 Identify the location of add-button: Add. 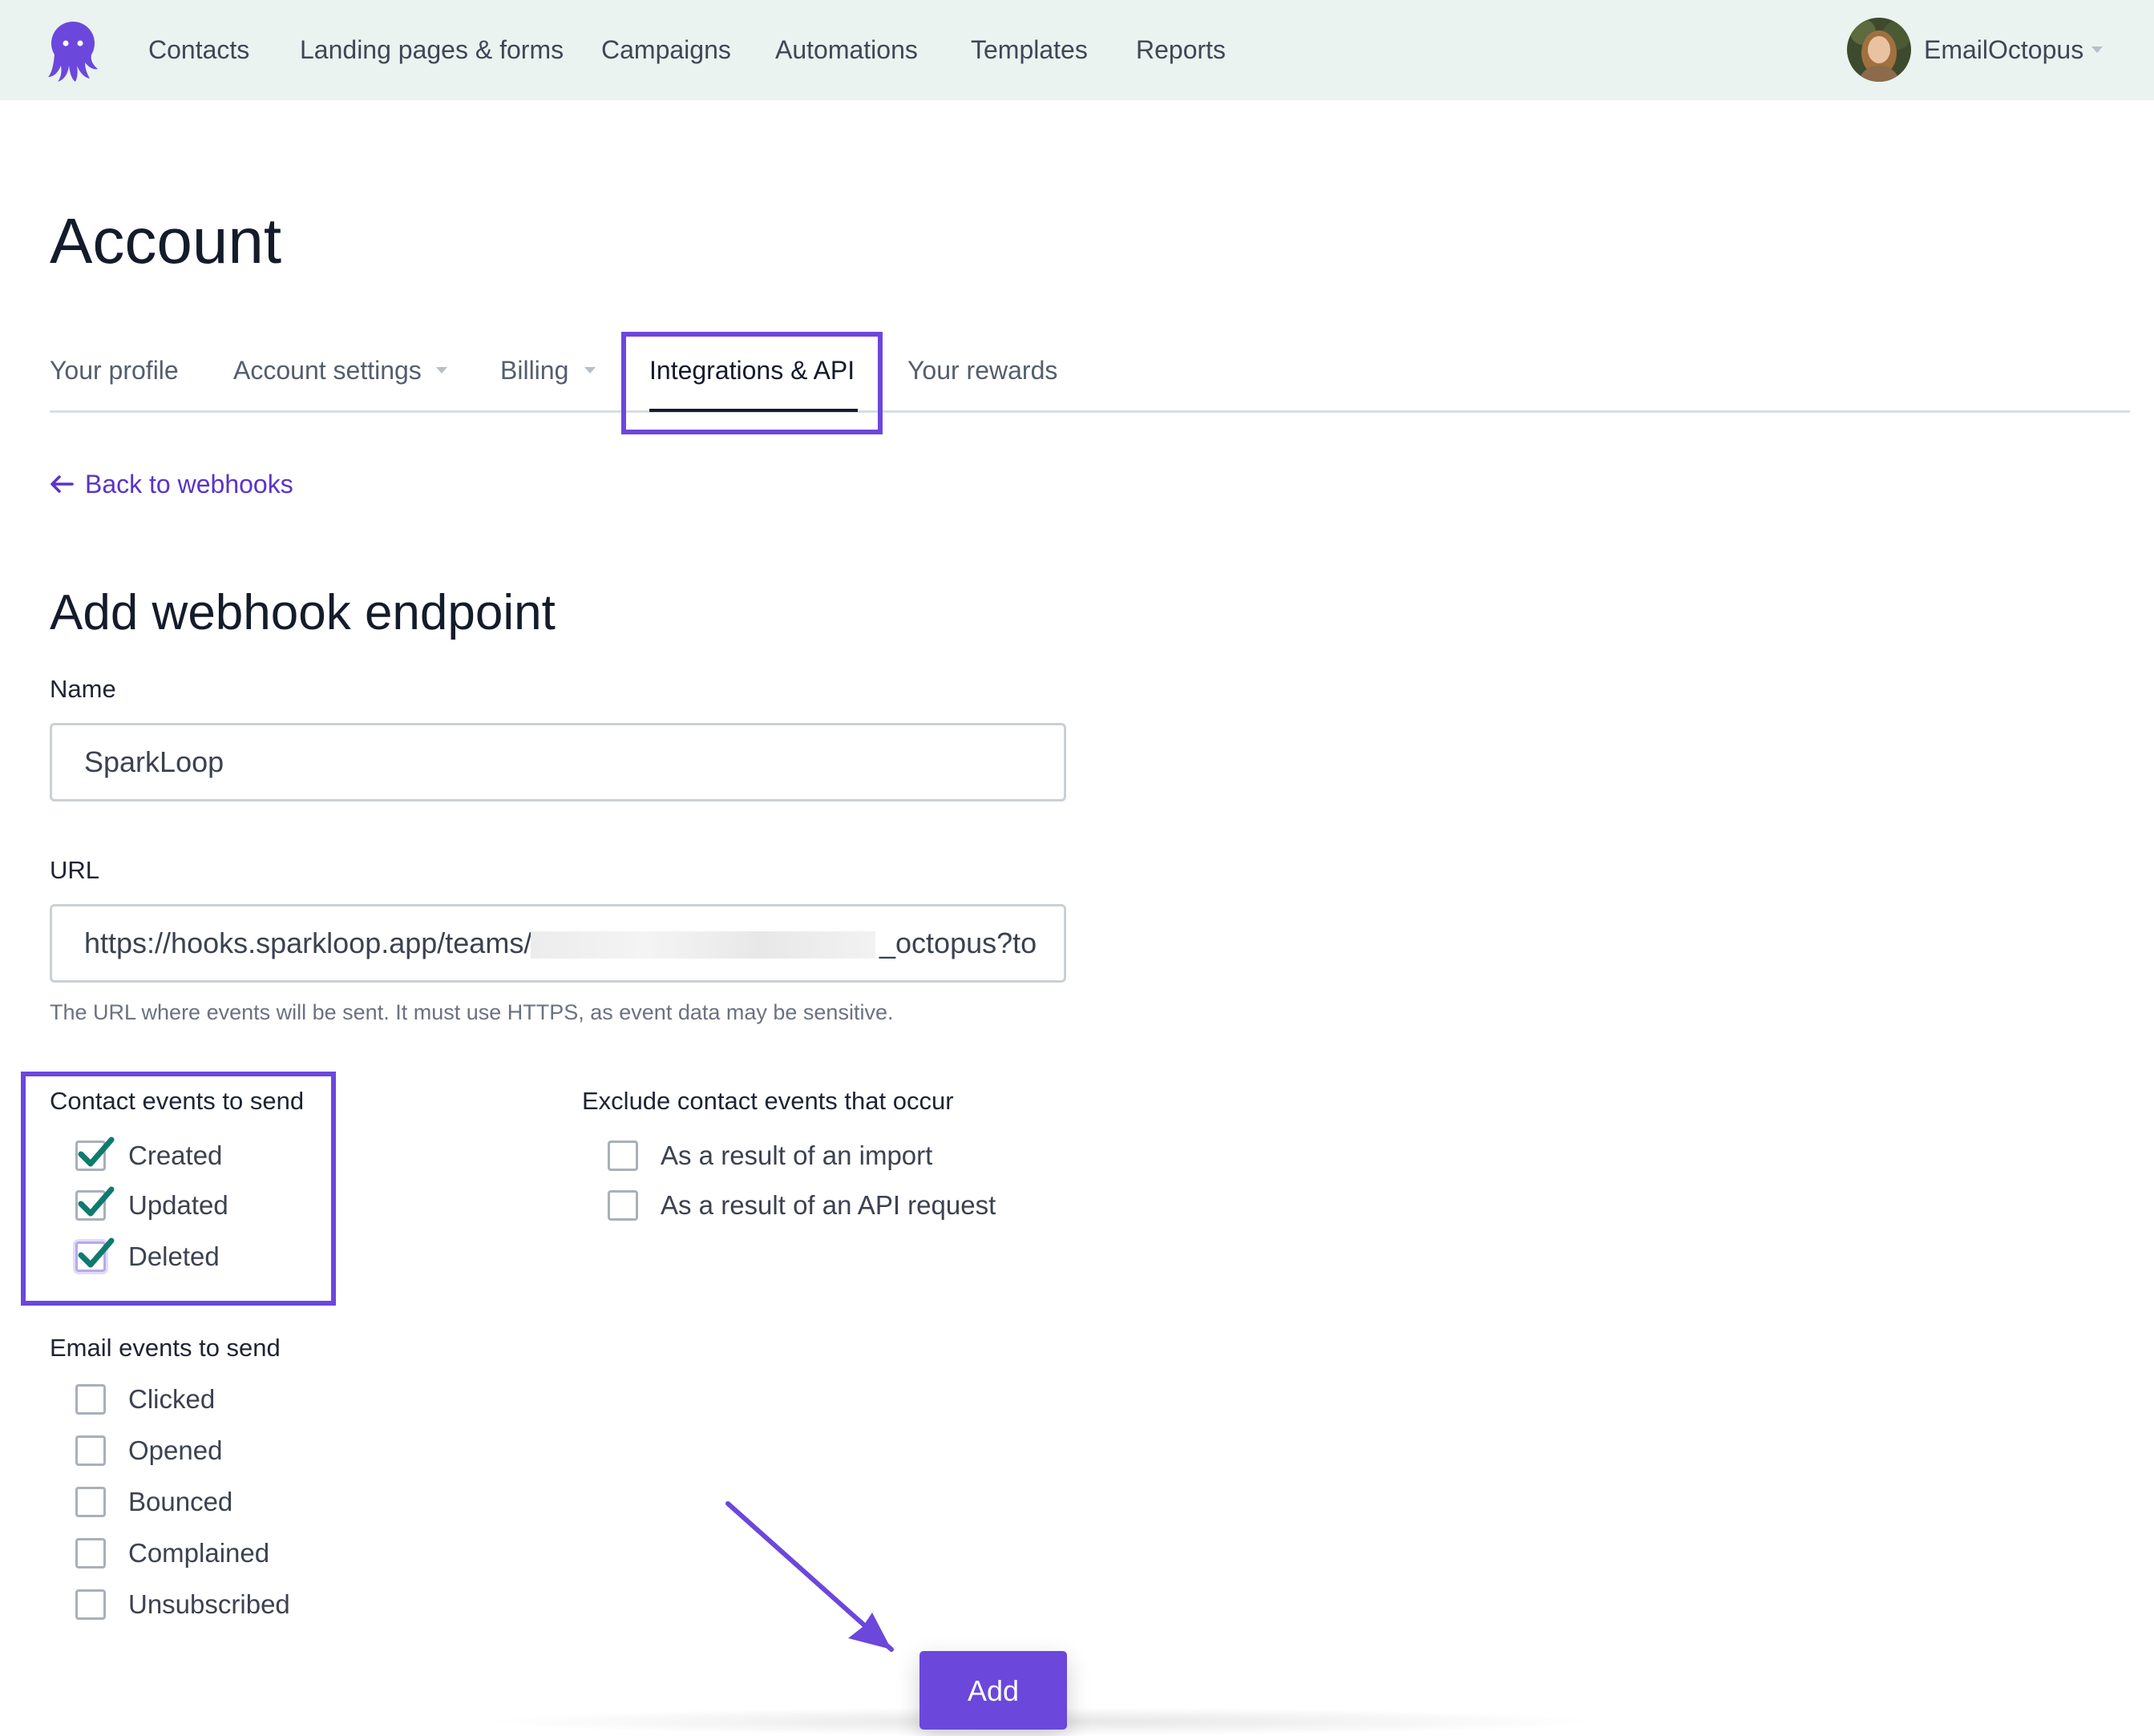
(993, 1691).